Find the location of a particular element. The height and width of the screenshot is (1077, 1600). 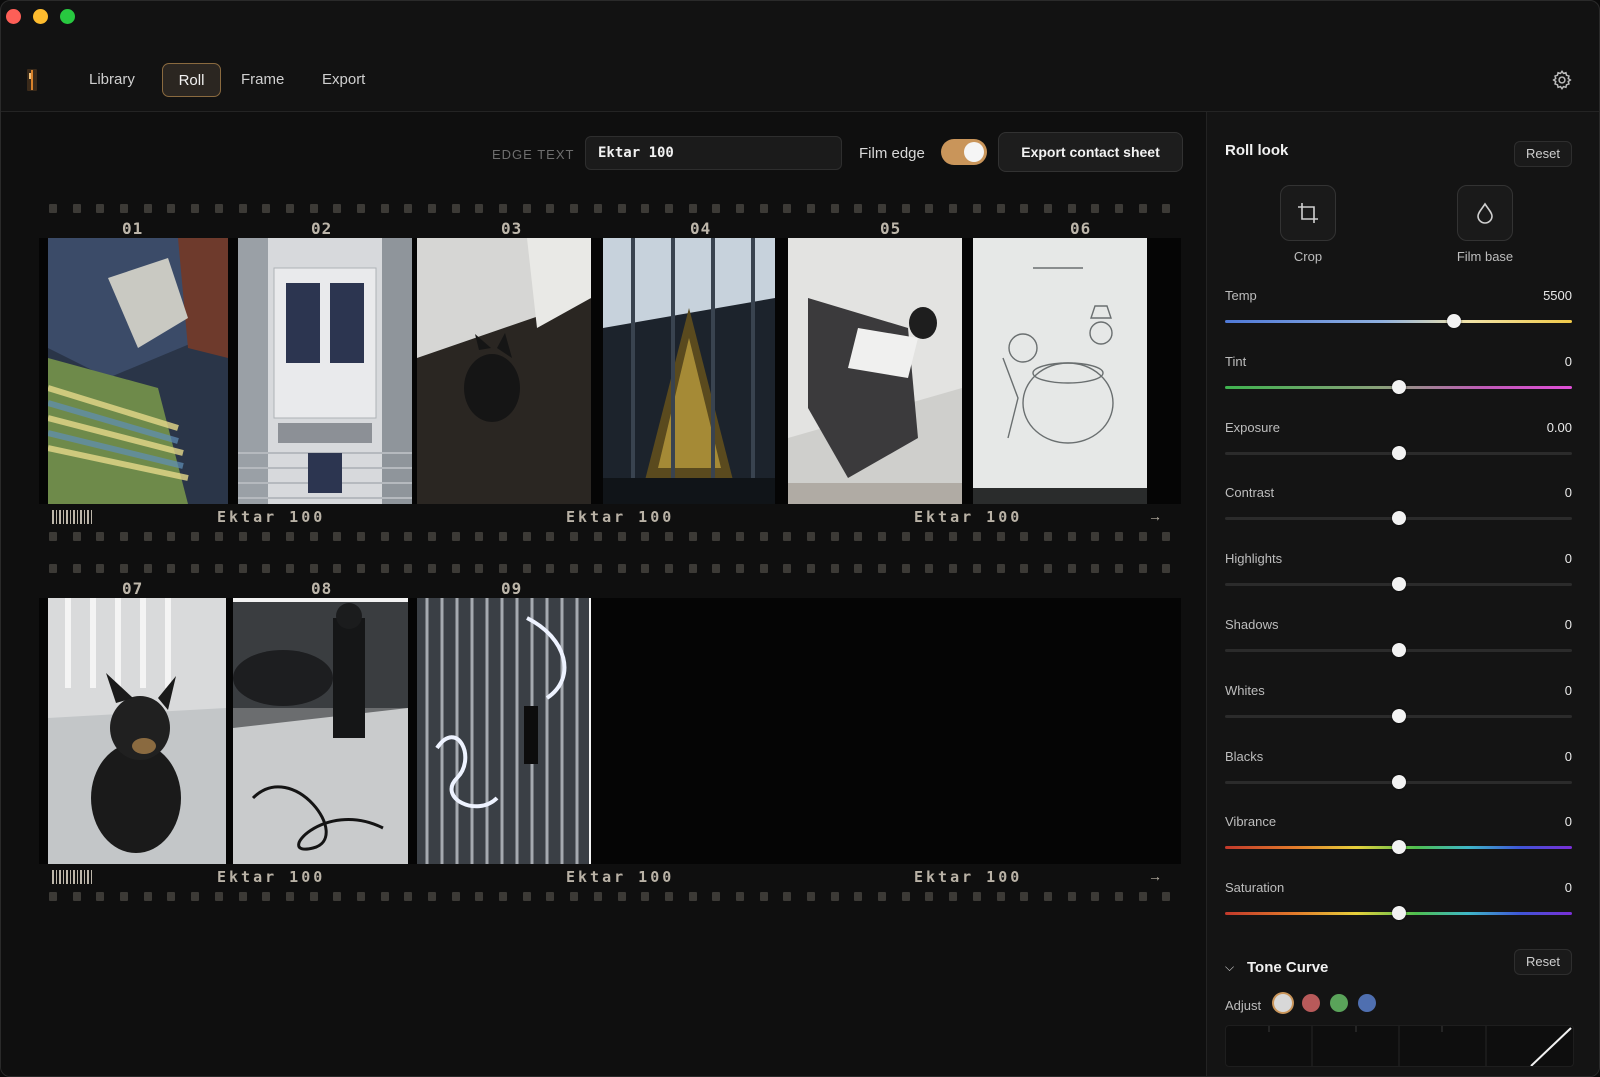

edge-text-input: Ektar 100 is located at coordinates (713, 153).